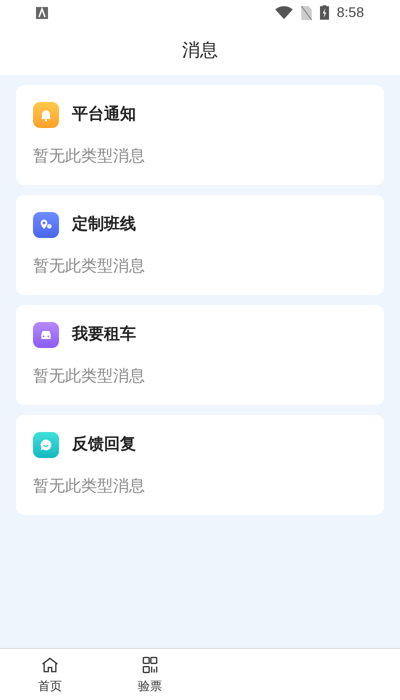 Image resolution: width=400 pixels, height=700 pixels. Describe the element at coordinates (324, 12) in the screenshot. I see `battery-charging-icon` at that location.